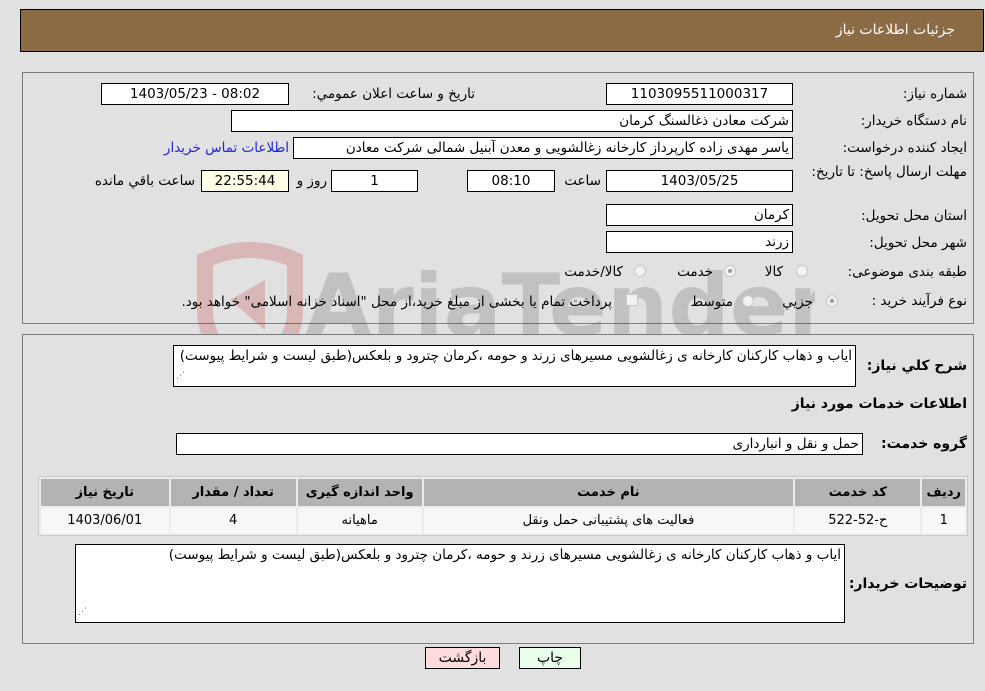  What do you see at coordinates (943, 492) in the screenshot?
I see `col-header-row-number: ردیف` at bounding box center [943, 492].